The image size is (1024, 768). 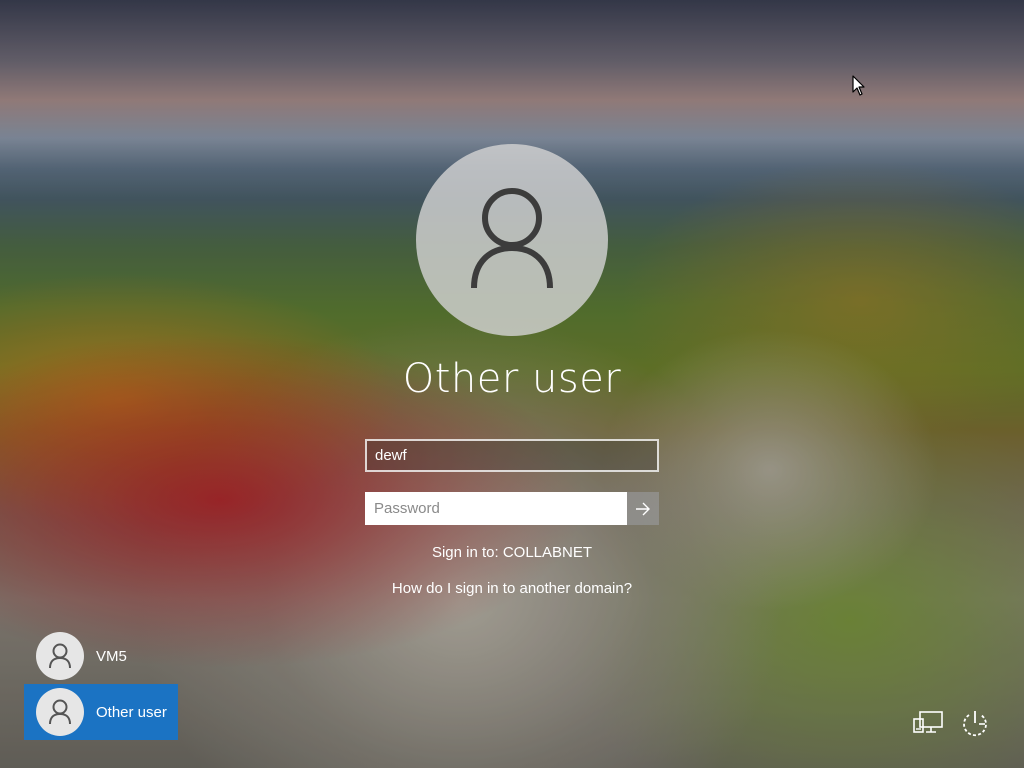 I want to click on arrow-right-icon, so click(x=643, y=508).